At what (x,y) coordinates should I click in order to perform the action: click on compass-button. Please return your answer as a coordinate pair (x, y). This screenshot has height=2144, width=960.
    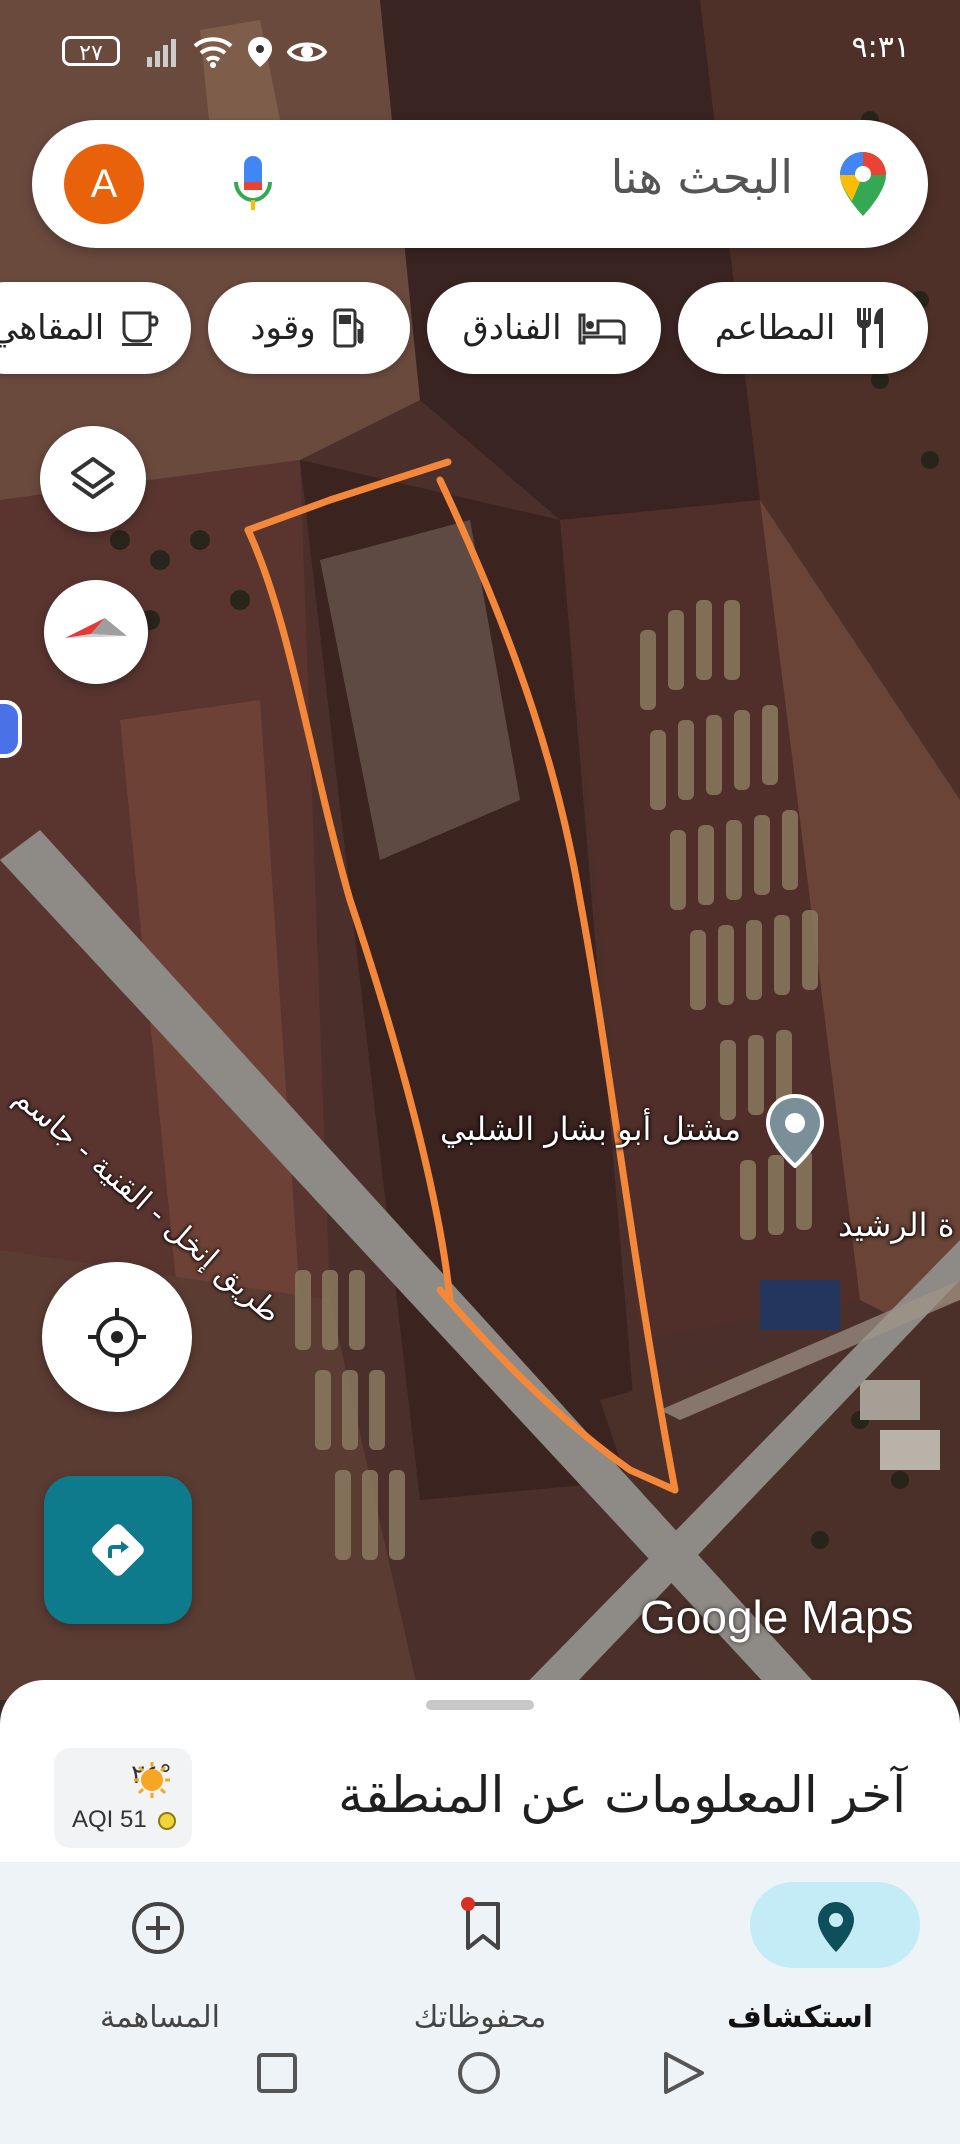
    Looking at the image, I should click on (96, 632).